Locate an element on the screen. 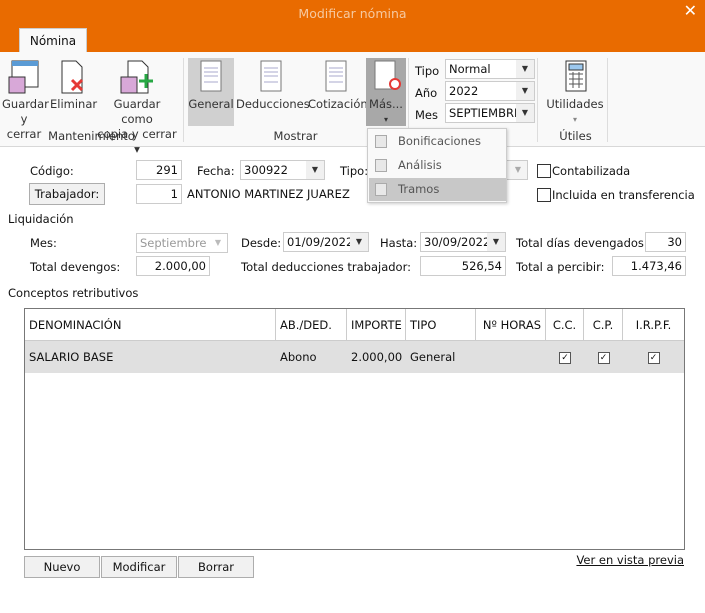 Image resolution: width=705 pixels, height=613 pixels. mas-button: Más... ▾ is located at coordinates (386, 92).